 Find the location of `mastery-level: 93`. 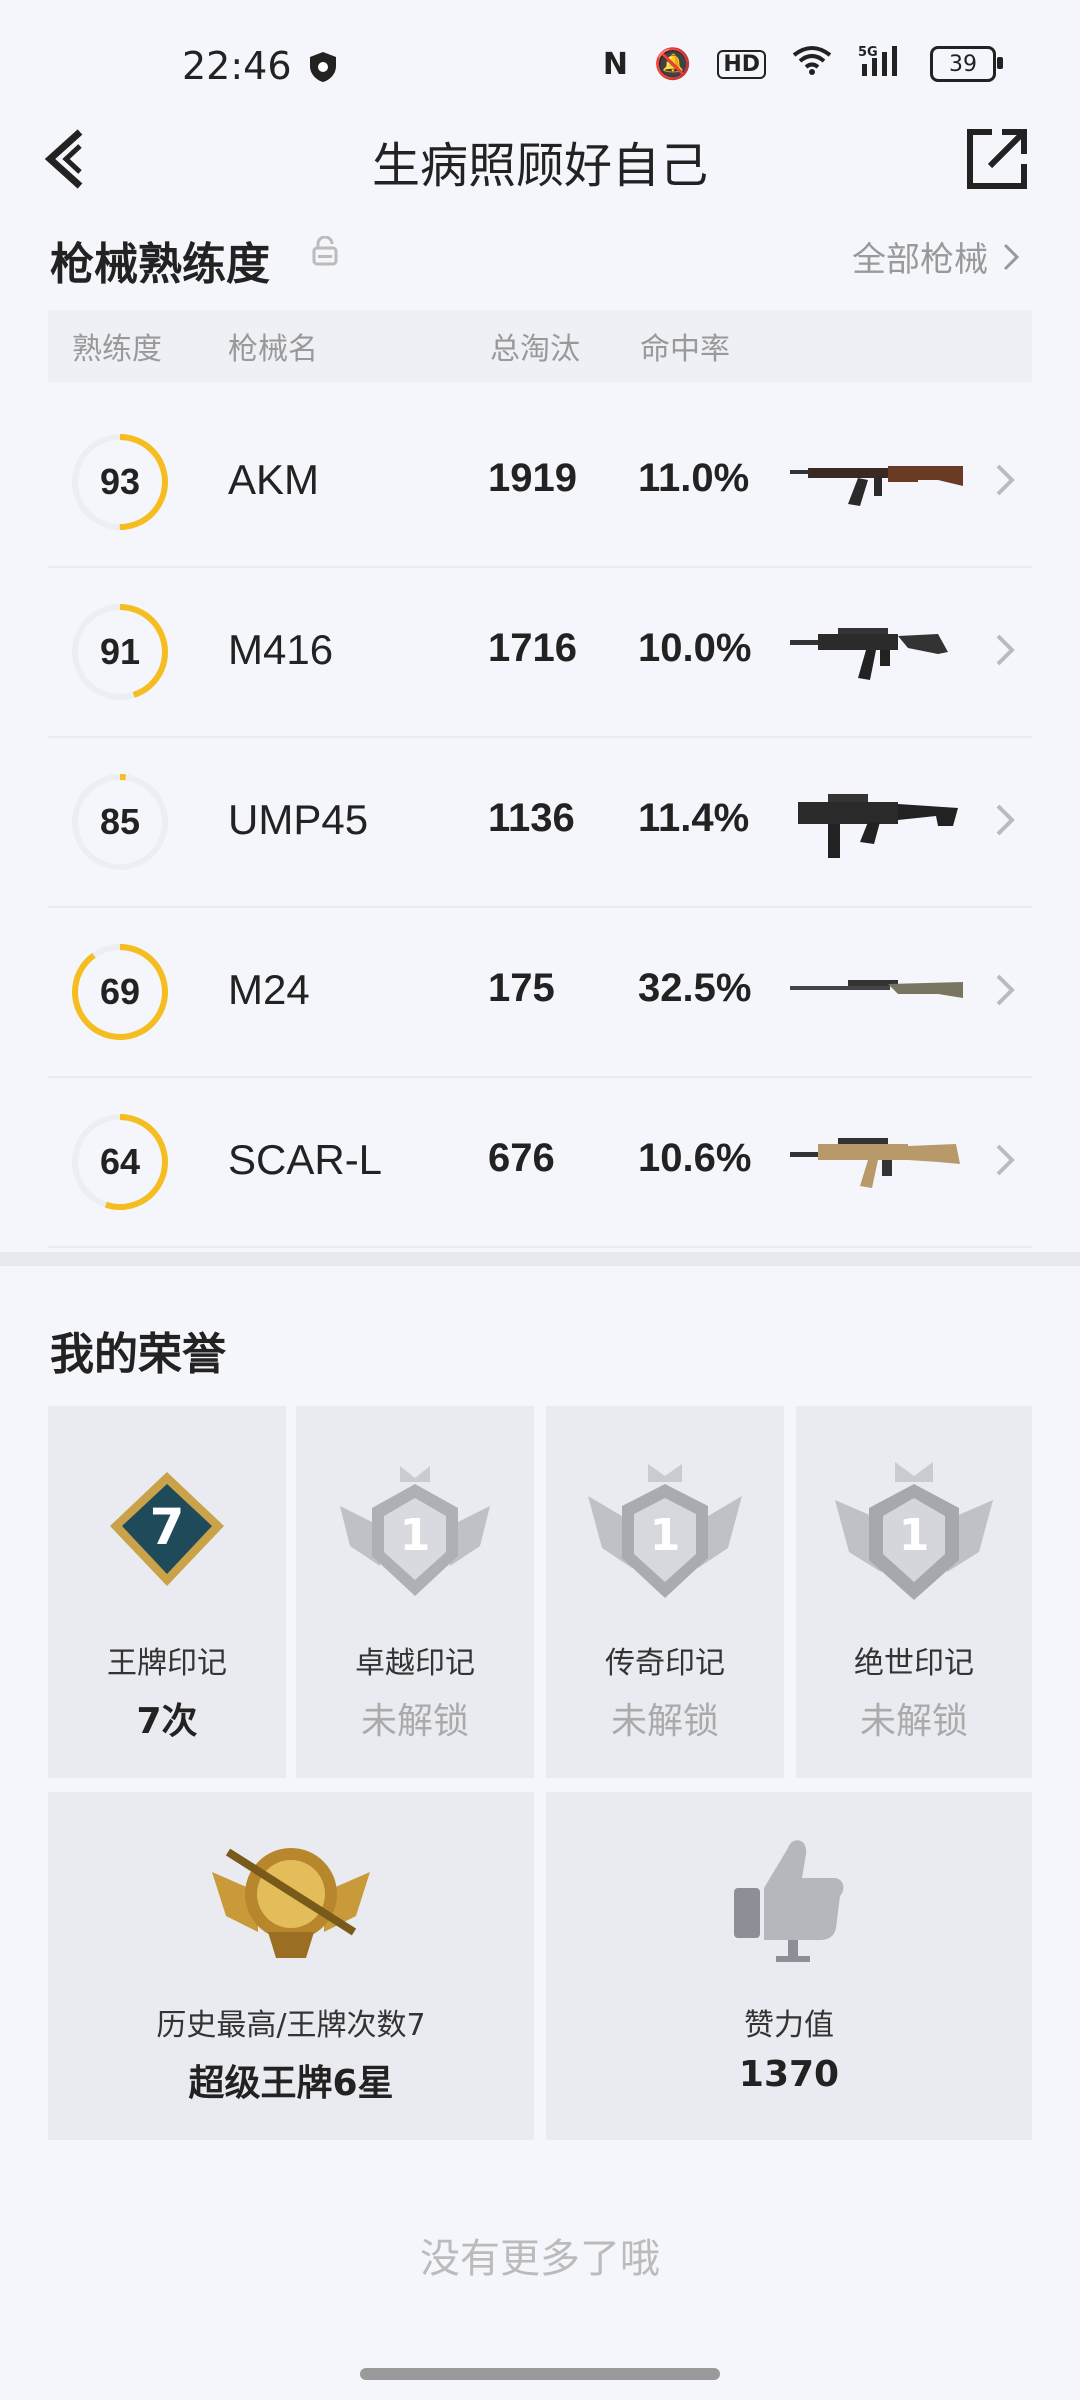

mastery-level: 93 is located at coordinates (120, 481).